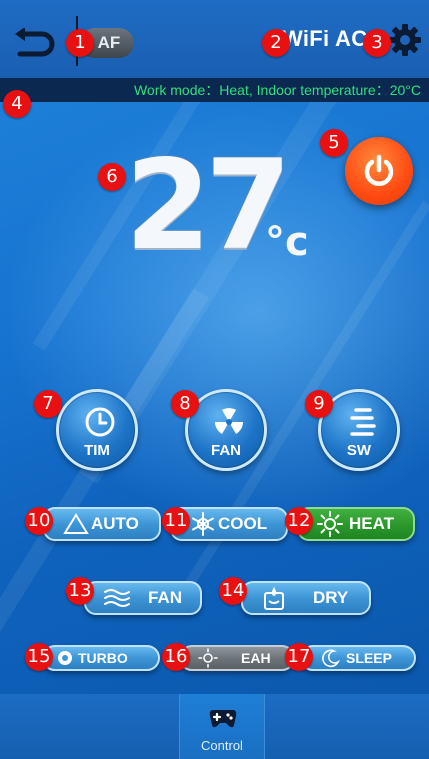 The image size is (429, 759). Describe the element at coordinates (100, 422) in the screenshot. I see `clock-icon` at that location.